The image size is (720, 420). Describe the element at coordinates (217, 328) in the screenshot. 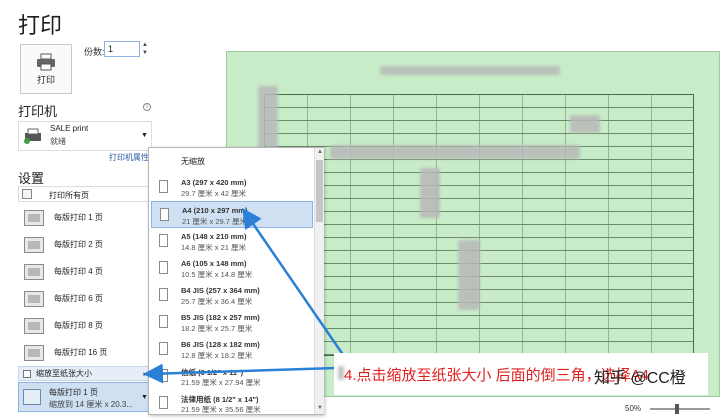

I see `paper-size: 18.2 厘米 x 25.7 厘米` at that location.